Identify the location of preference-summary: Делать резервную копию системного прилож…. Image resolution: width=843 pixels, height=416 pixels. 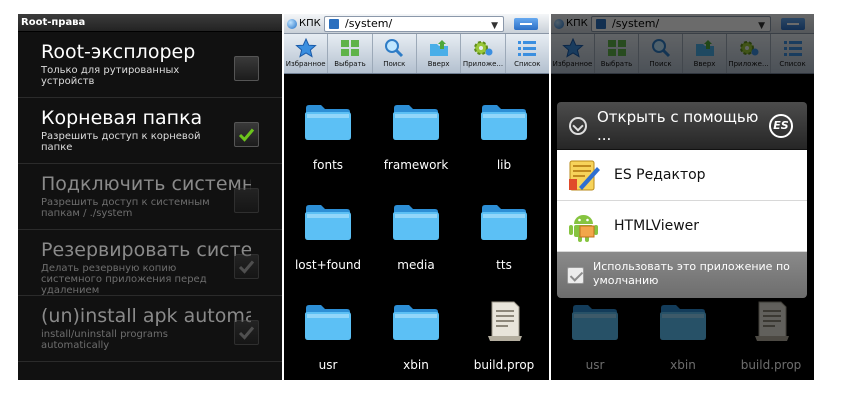
(124, 279).